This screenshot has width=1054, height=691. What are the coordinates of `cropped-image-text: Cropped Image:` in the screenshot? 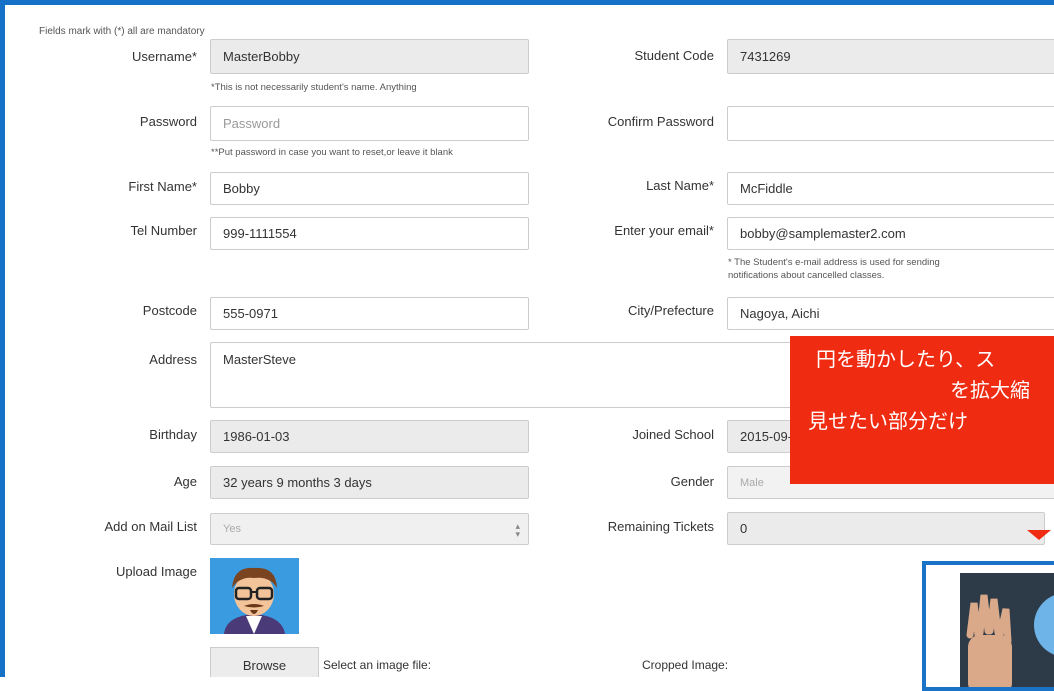 It's located at (685, 665).